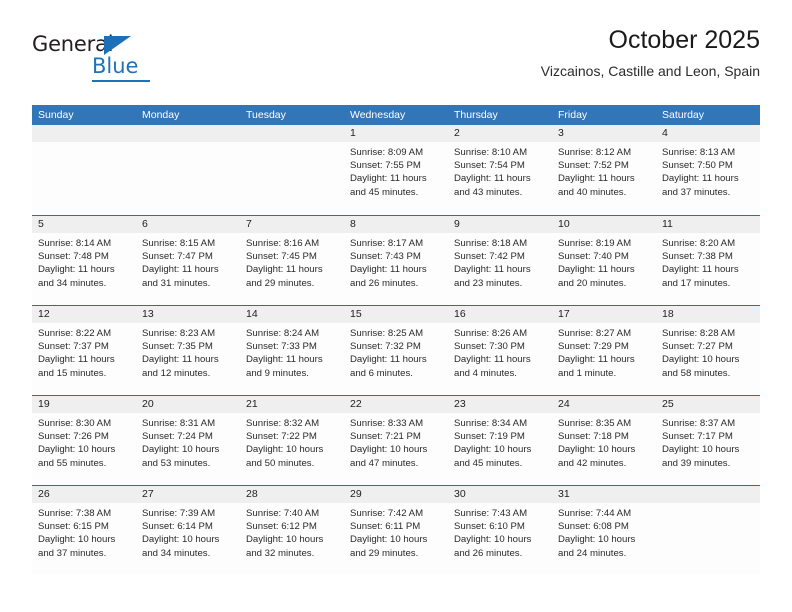  What do you see at coordinates (188, 133) in the screenshot?
I see `day-number` at bounding box center [188, 133].